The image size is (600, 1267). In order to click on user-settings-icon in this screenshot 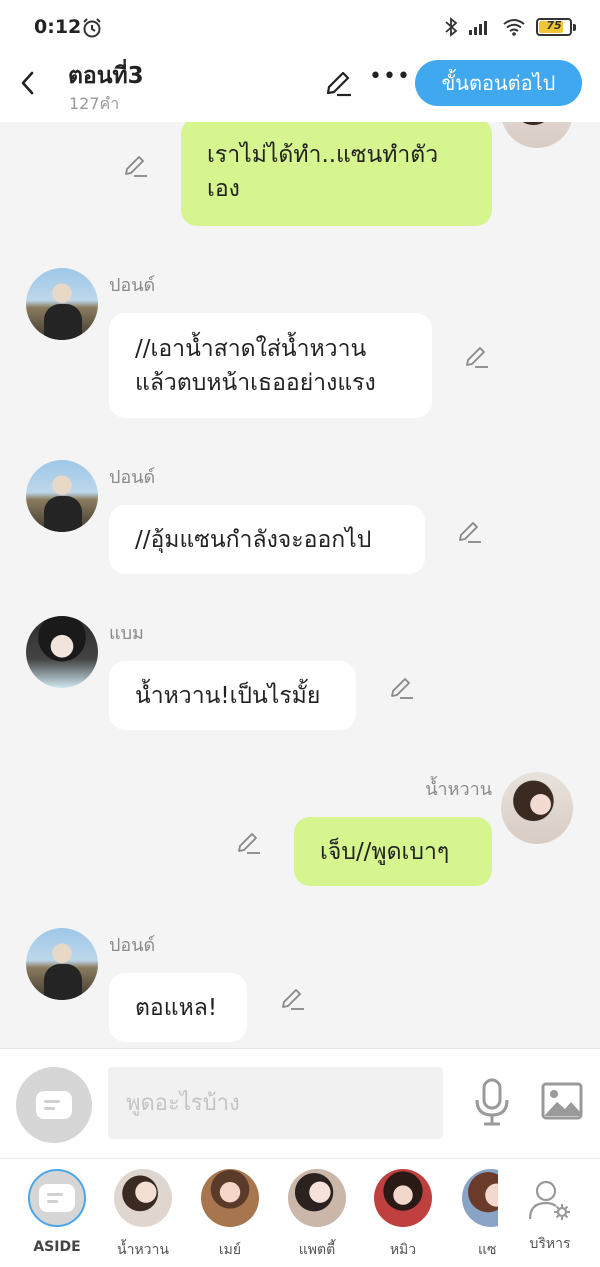, I will do `click(549, 1200)`.